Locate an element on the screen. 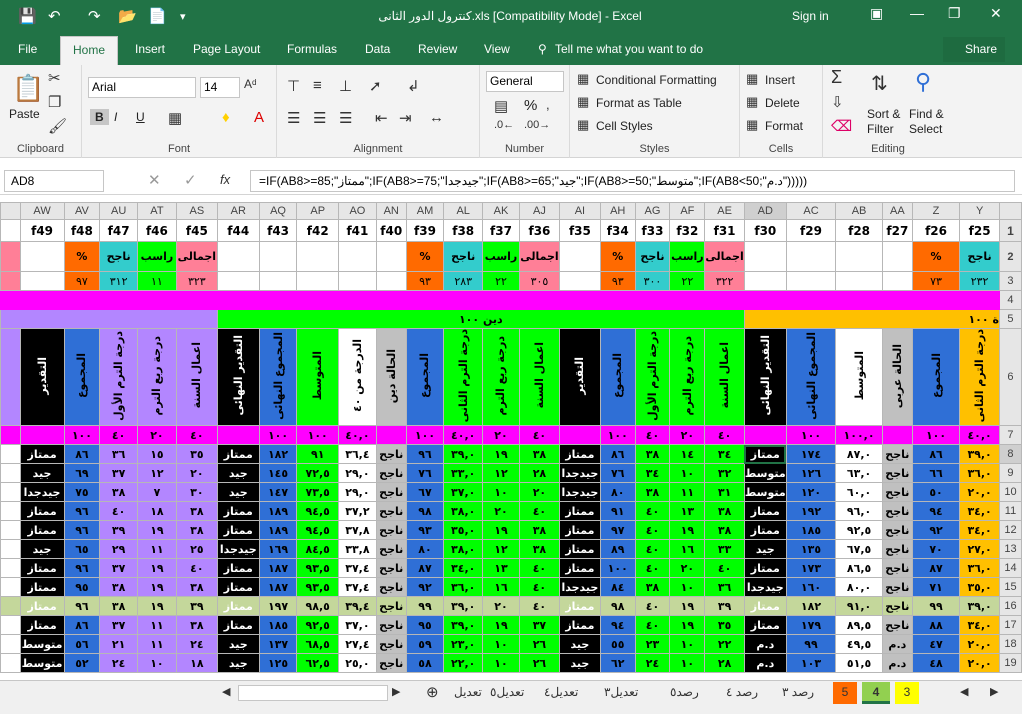 This screenshot has height=714, width=1022. data-cell: ٢٠ is located at coordinates (539, 492).